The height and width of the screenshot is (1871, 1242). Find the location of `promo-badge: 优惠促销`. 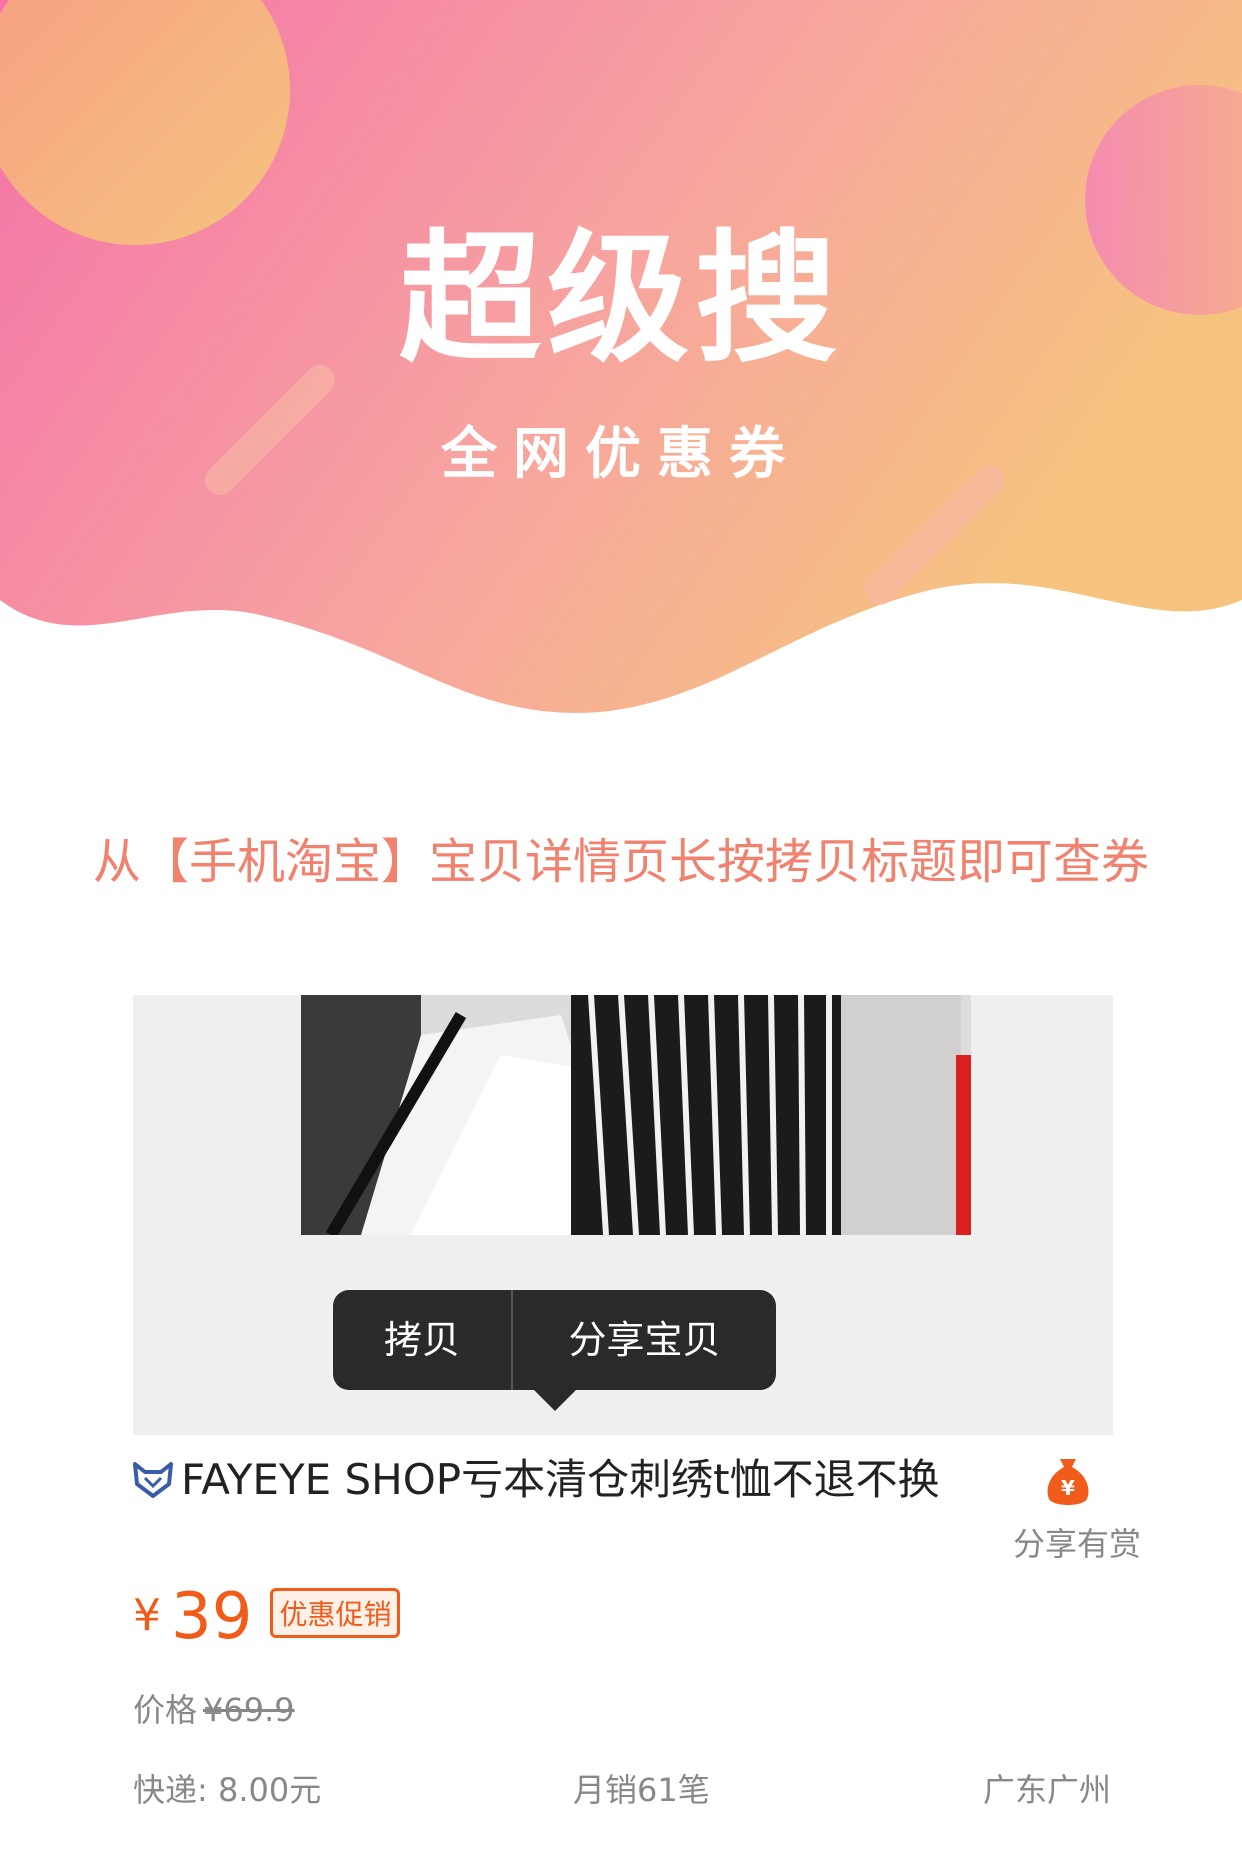

promo-badge: 优惠促销 is located at coordinates (335, 1613).